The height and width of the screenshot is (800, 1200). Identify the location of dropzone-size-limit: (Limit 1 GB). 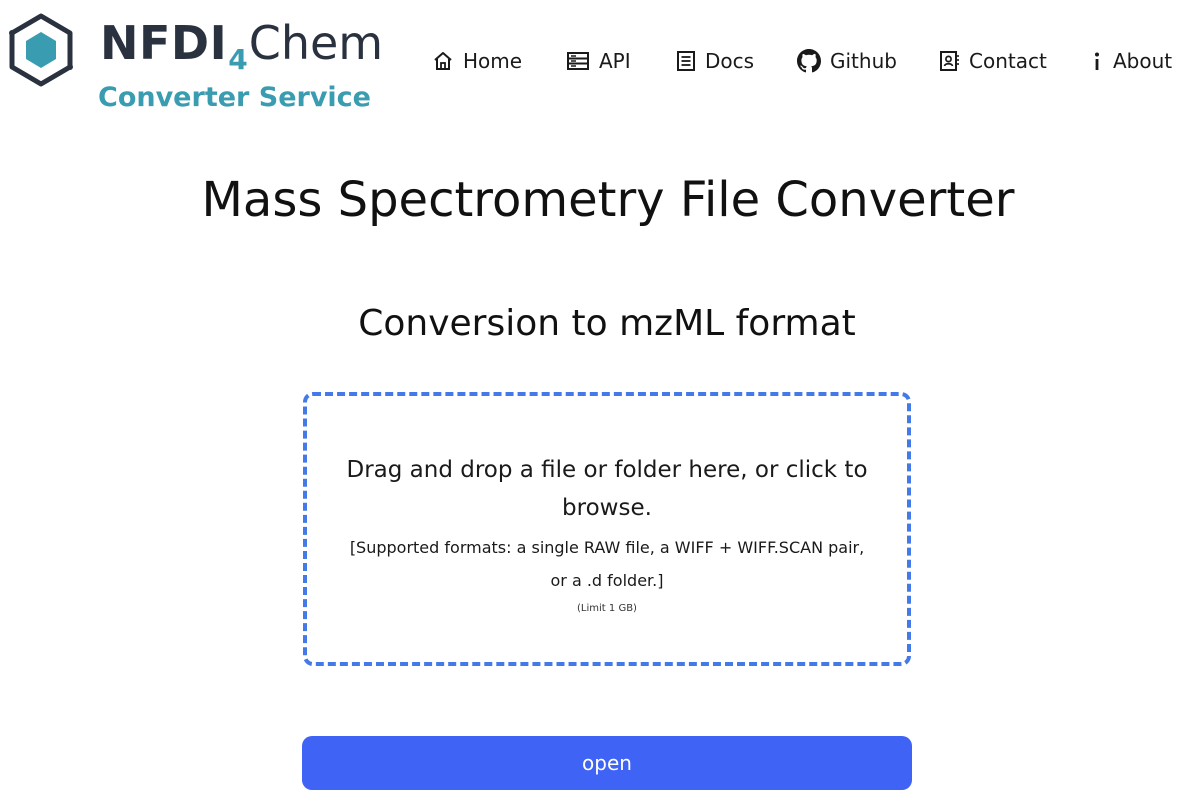
(607, 608).